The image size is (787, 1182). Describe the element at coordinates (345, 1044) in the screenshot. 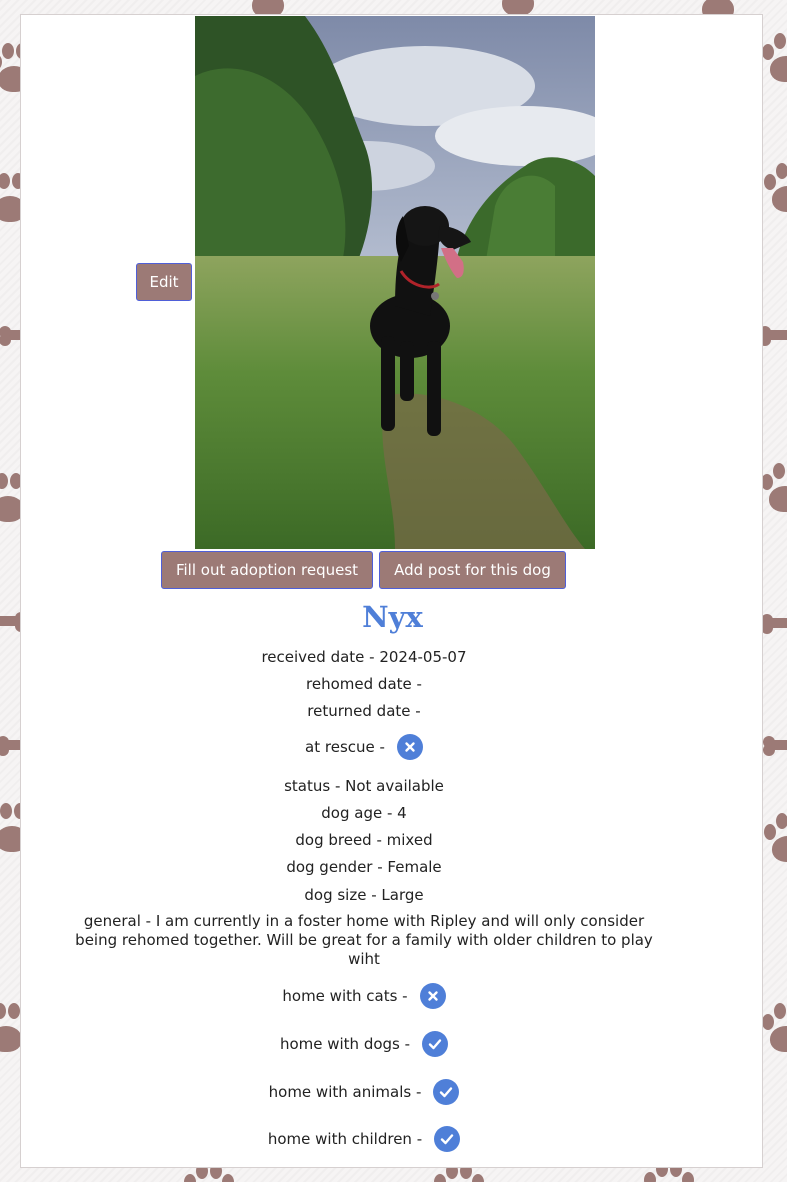

I see `home-with-dogs-label: home with dogs -` at that location.